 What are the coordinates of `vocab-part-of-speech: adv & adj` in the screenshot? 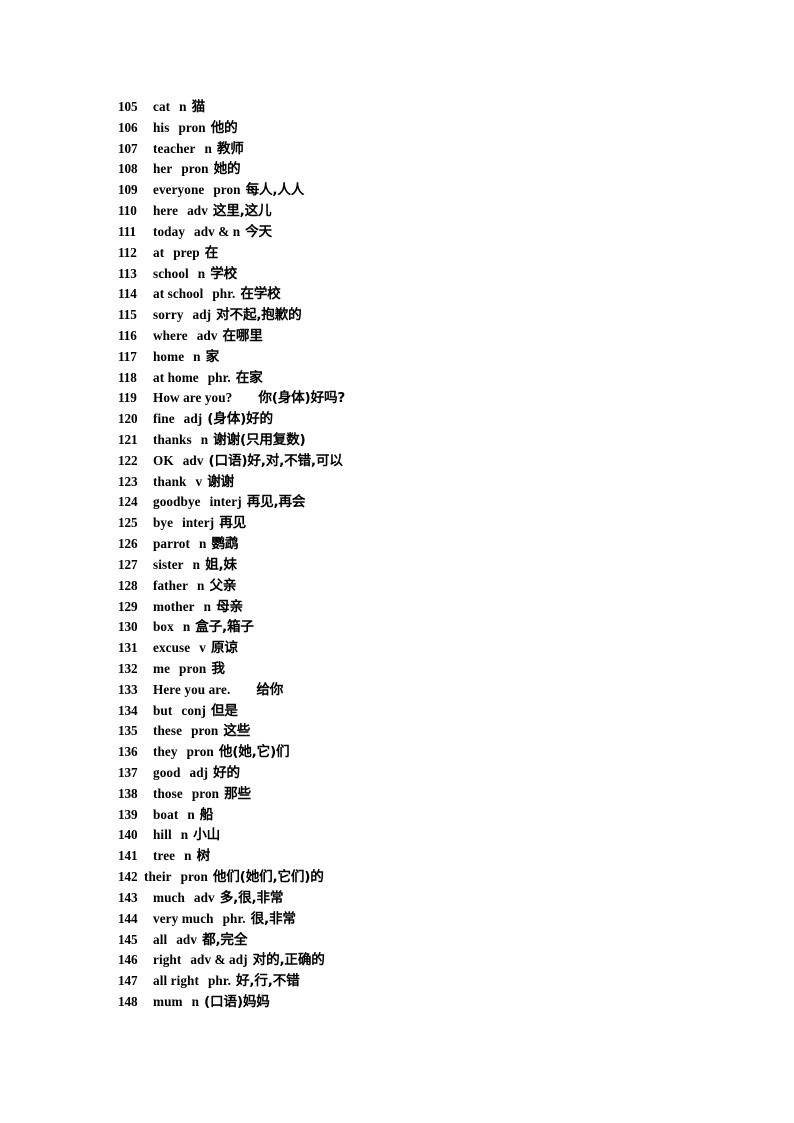 It's located at (219, 960).